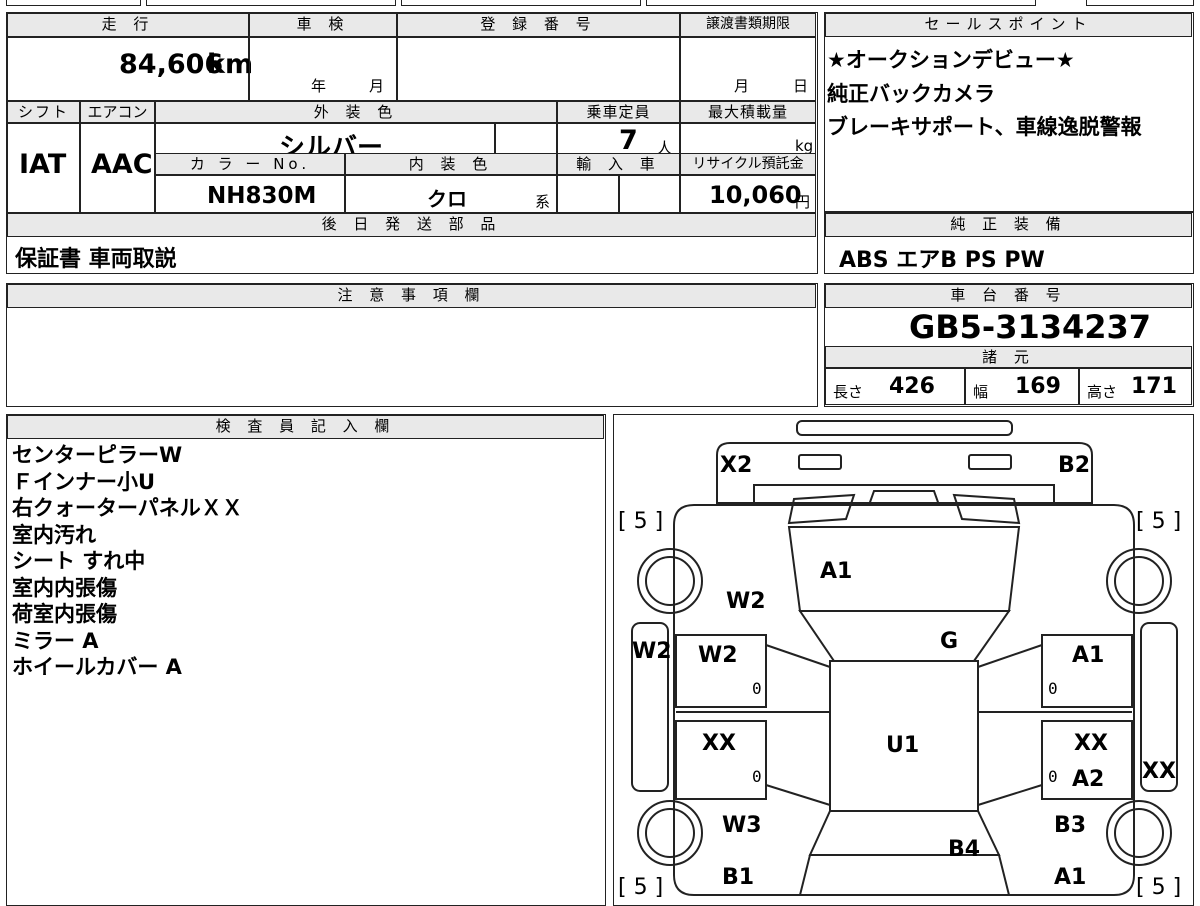 The height and width of the screenshot is (906, 1200). I want to click on damage-label-b4: B4, so click(964, 849).